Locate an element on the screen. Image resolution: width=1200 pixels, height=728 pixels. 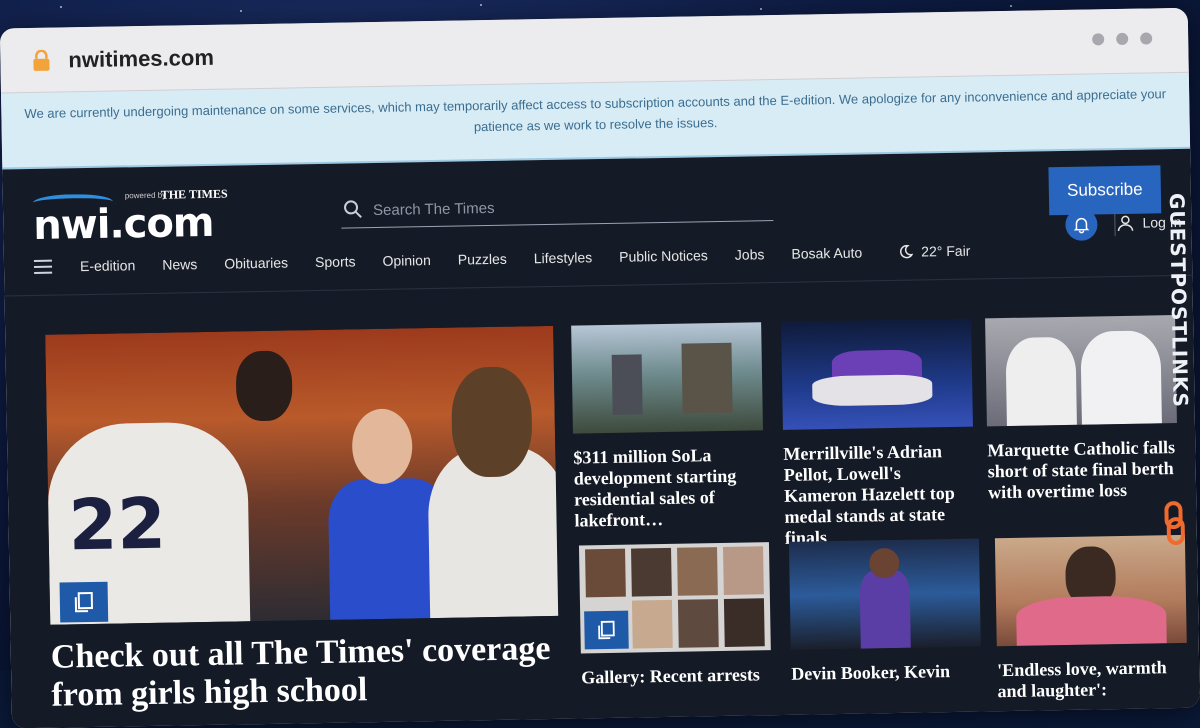
story-card: 'Endless love, warmth and laughter': is located at coordinates (1091, 618).